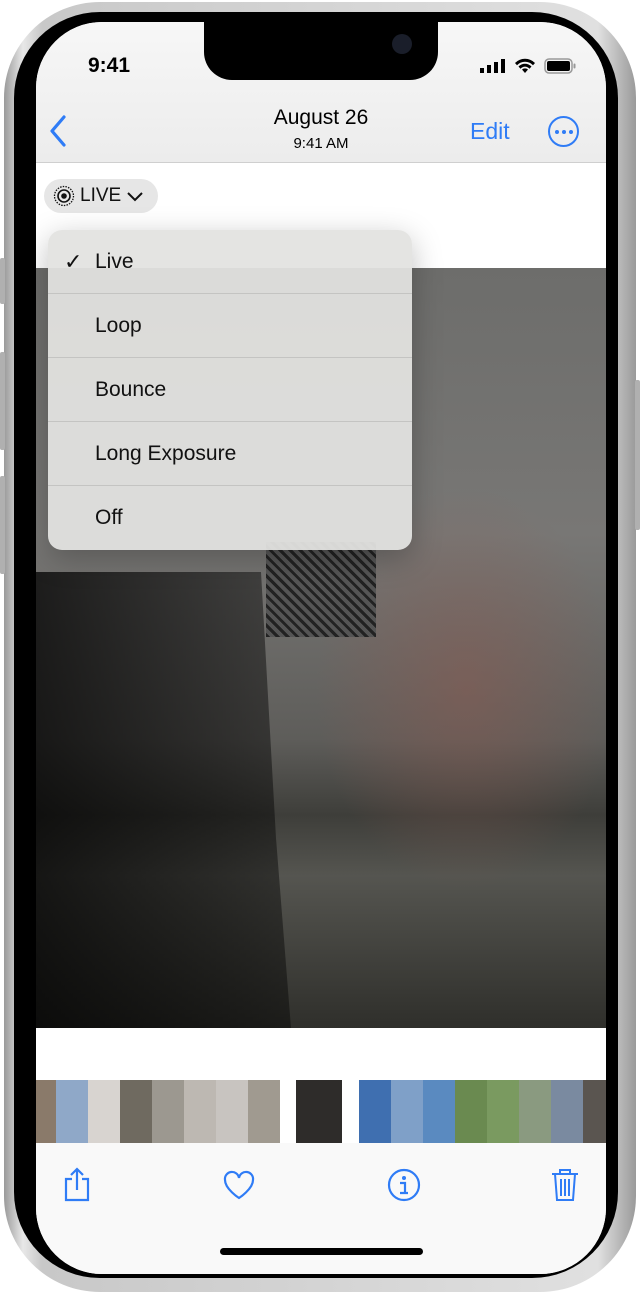  Describe the element at coordinates (563, 131) in the screenshot. I see `more-options-icon` at that location.